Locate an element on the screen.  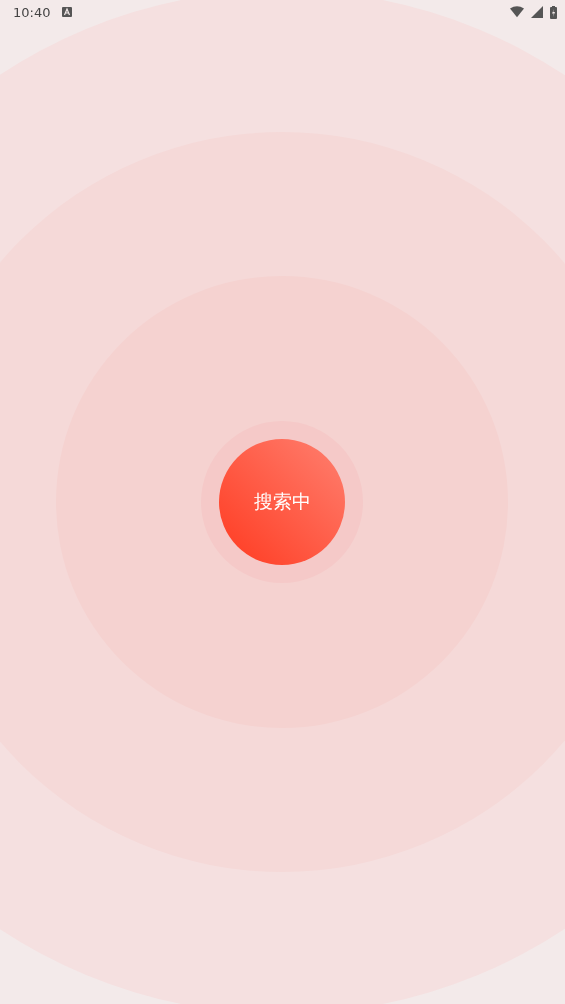
status-time: 10:40 is located at coordinates (32, 12).